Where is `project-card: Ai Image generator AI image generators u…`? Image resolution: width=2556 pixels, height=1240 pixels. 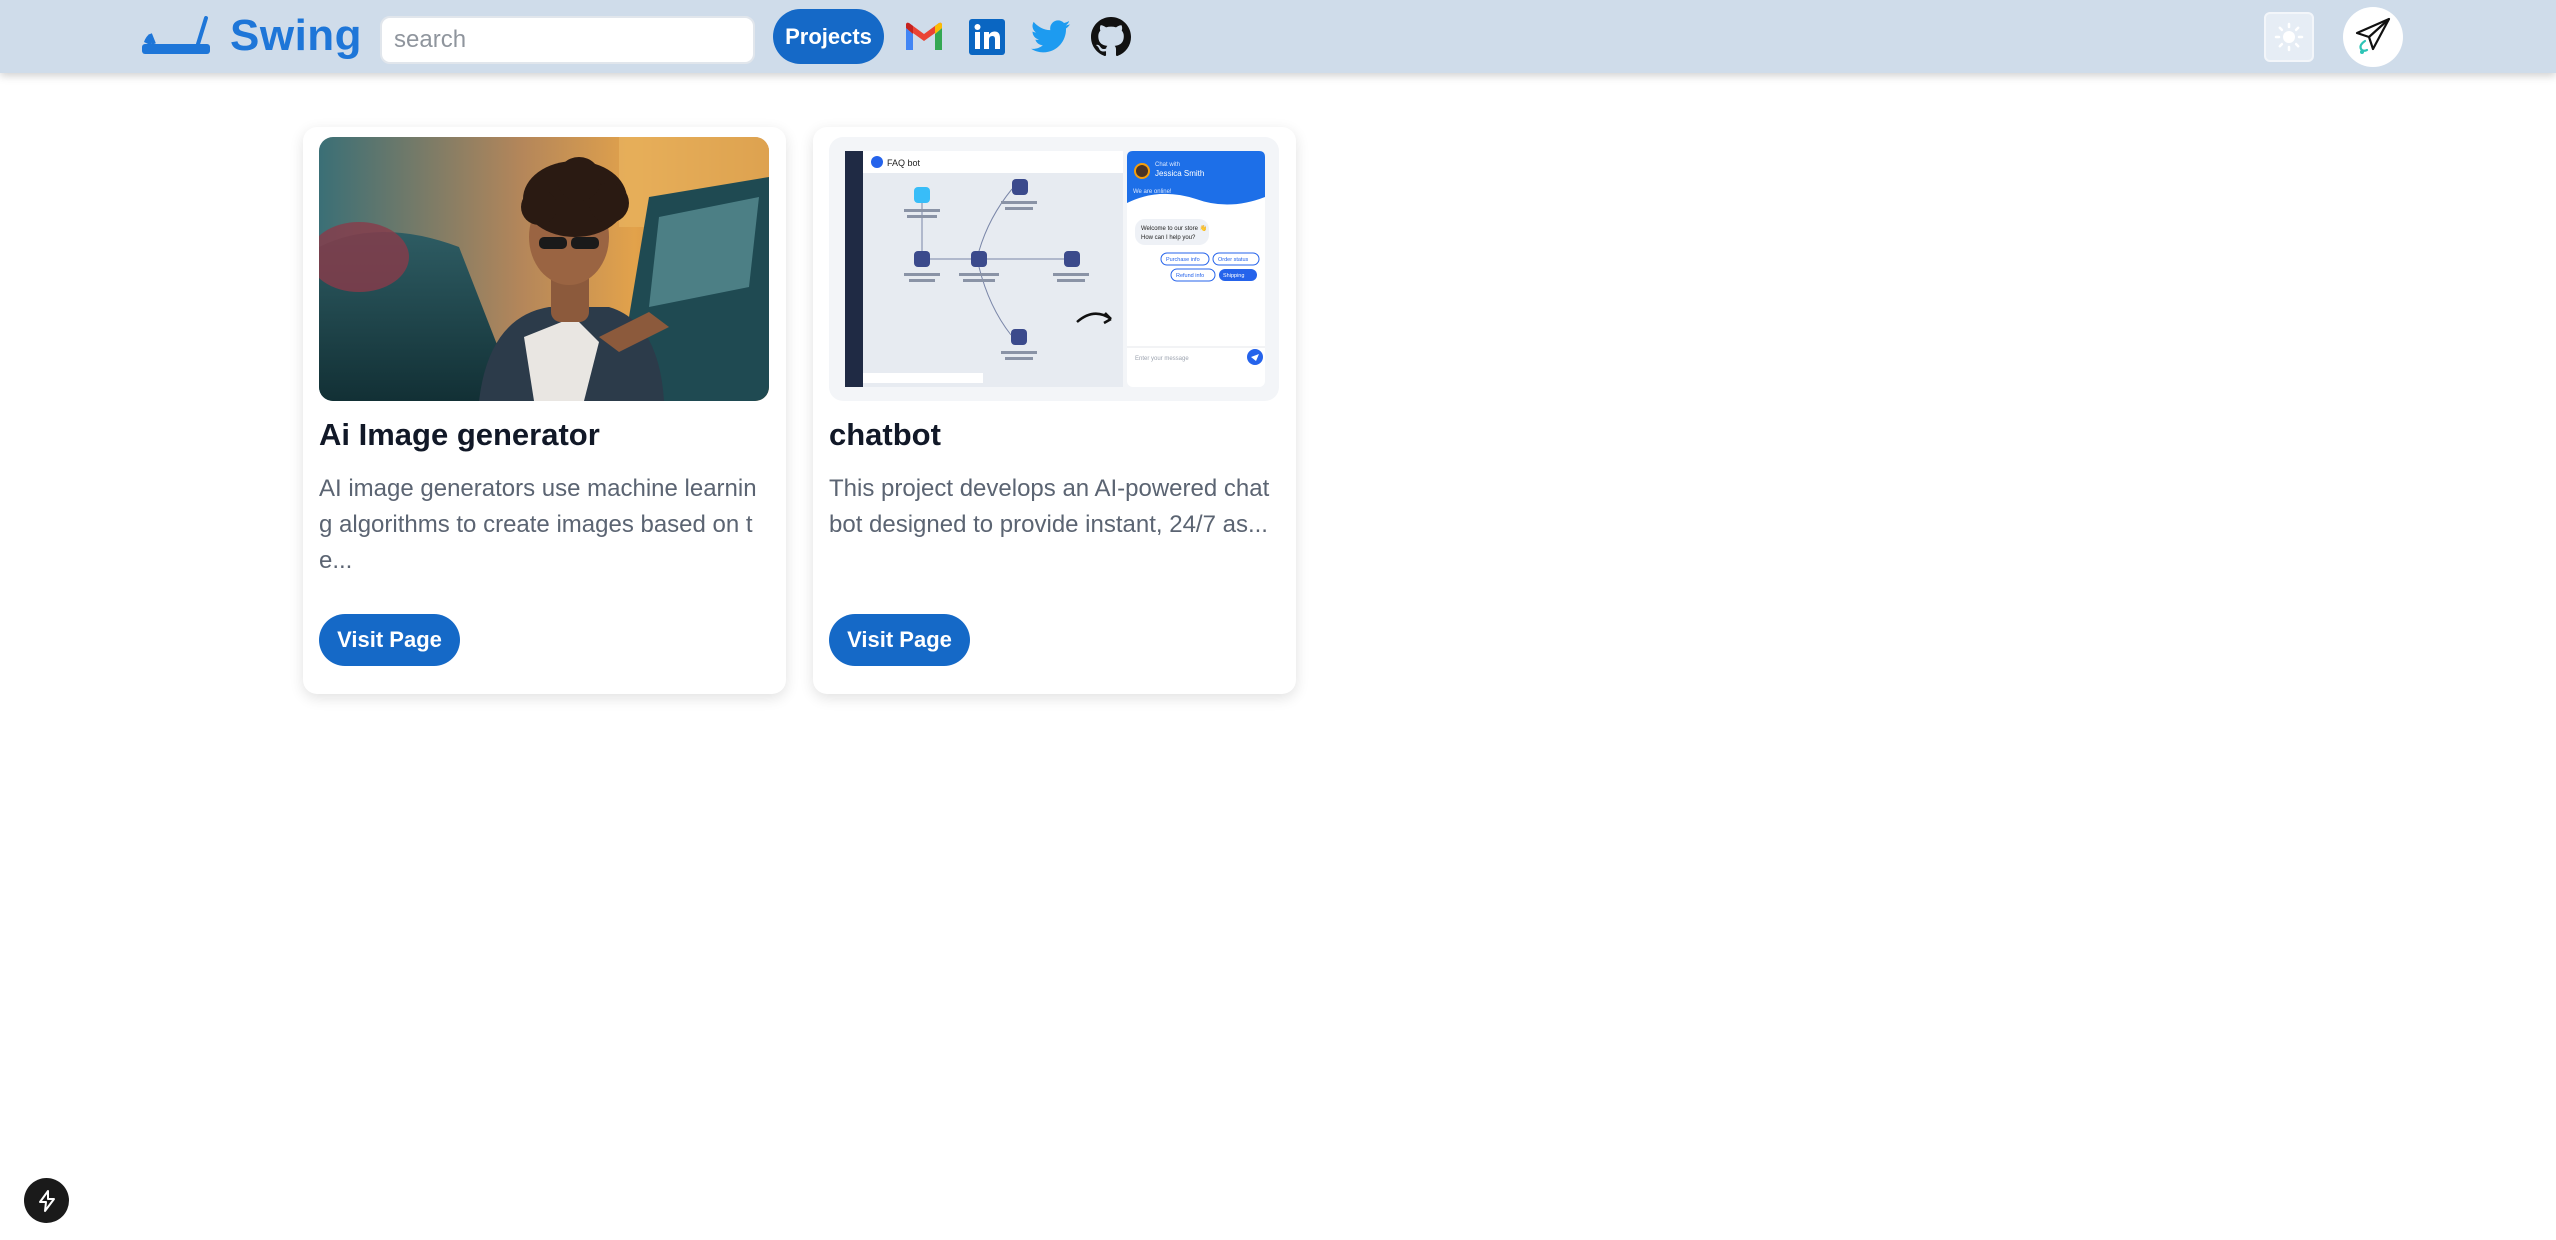
project-card: Ai Image generator AI image generators u… is located at coordinates (544, 410).